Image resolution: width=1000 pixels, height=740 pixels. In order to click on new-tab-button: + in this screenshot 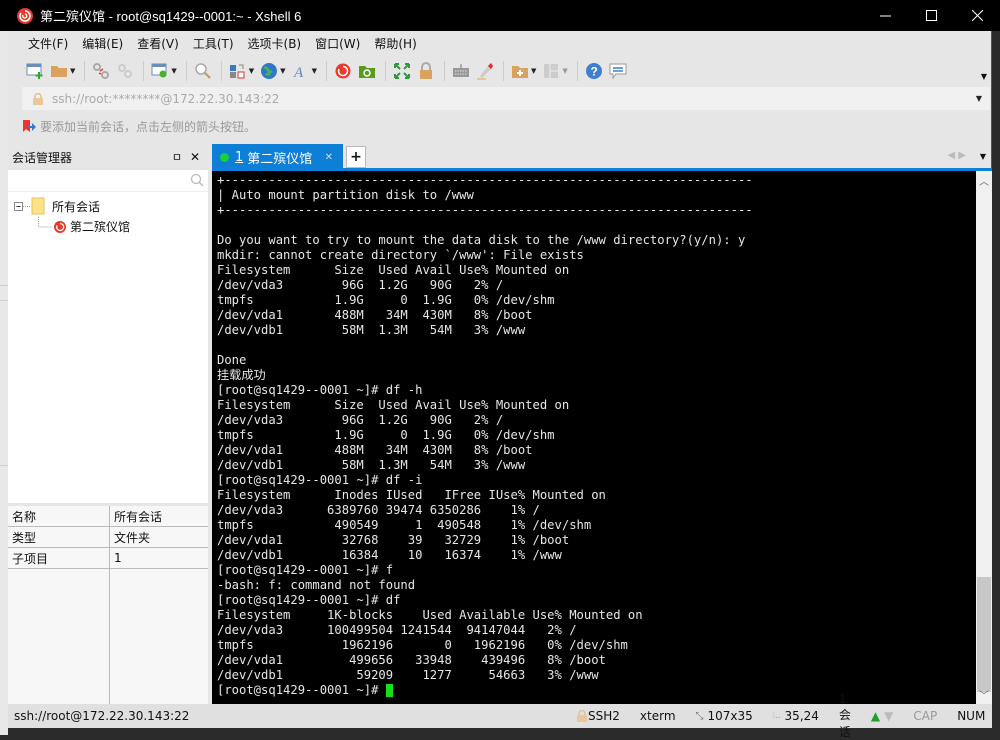, I will do `click(356, 157)`.